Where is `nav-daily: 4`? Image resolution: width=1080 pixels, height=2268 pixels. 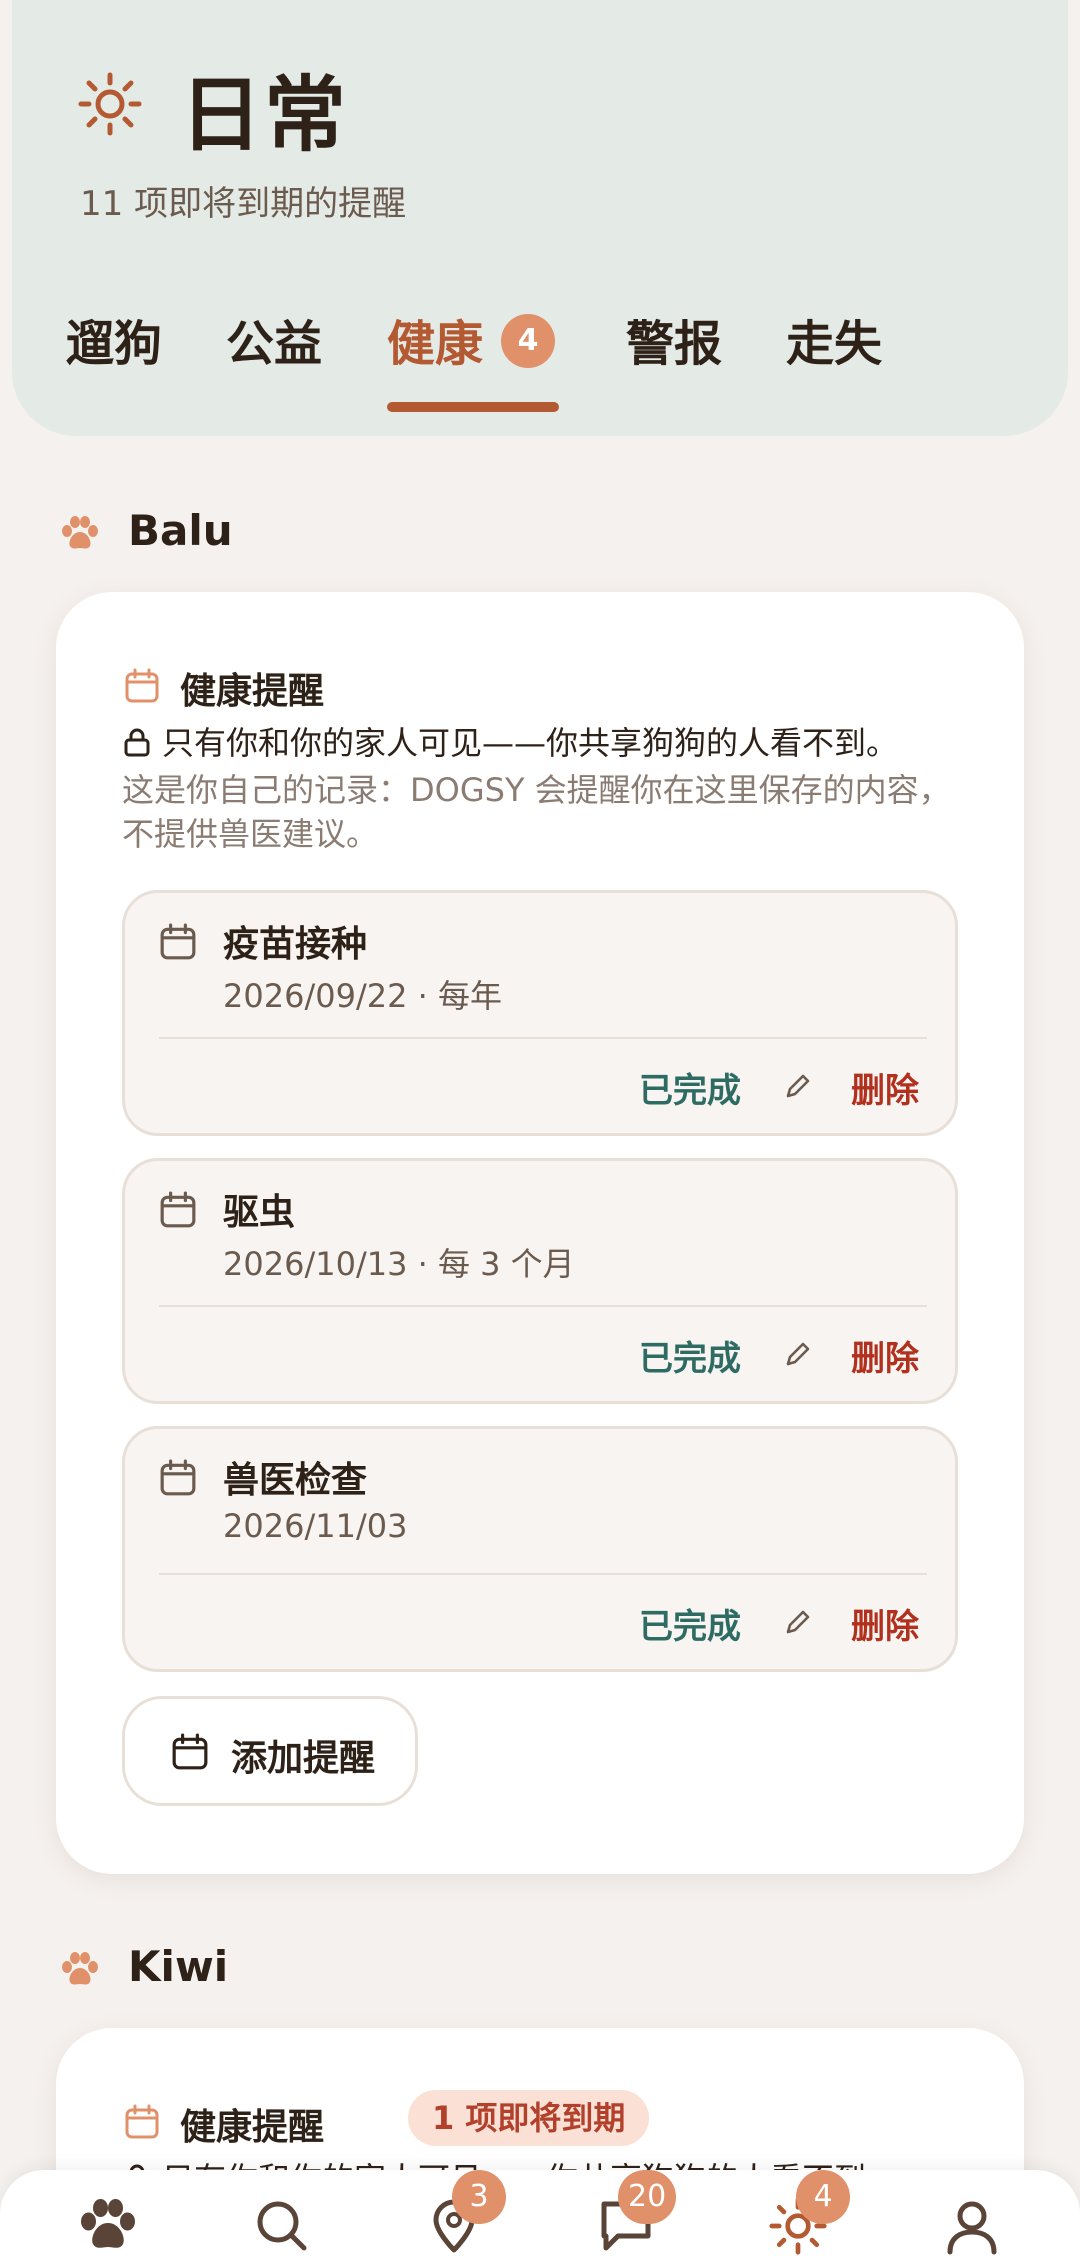
nav-daily: 4 is located at coordinates (809, 2213).